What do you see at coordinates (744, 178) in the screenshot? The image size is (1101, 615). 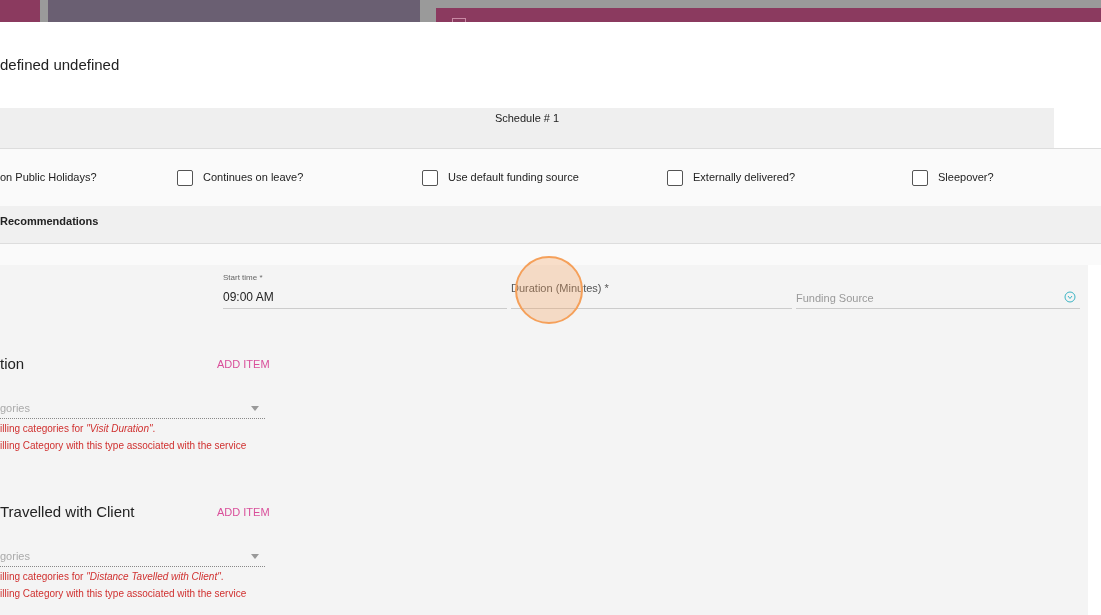 I see `option-label: Externally delivered?` at bounding box center [744, 178].